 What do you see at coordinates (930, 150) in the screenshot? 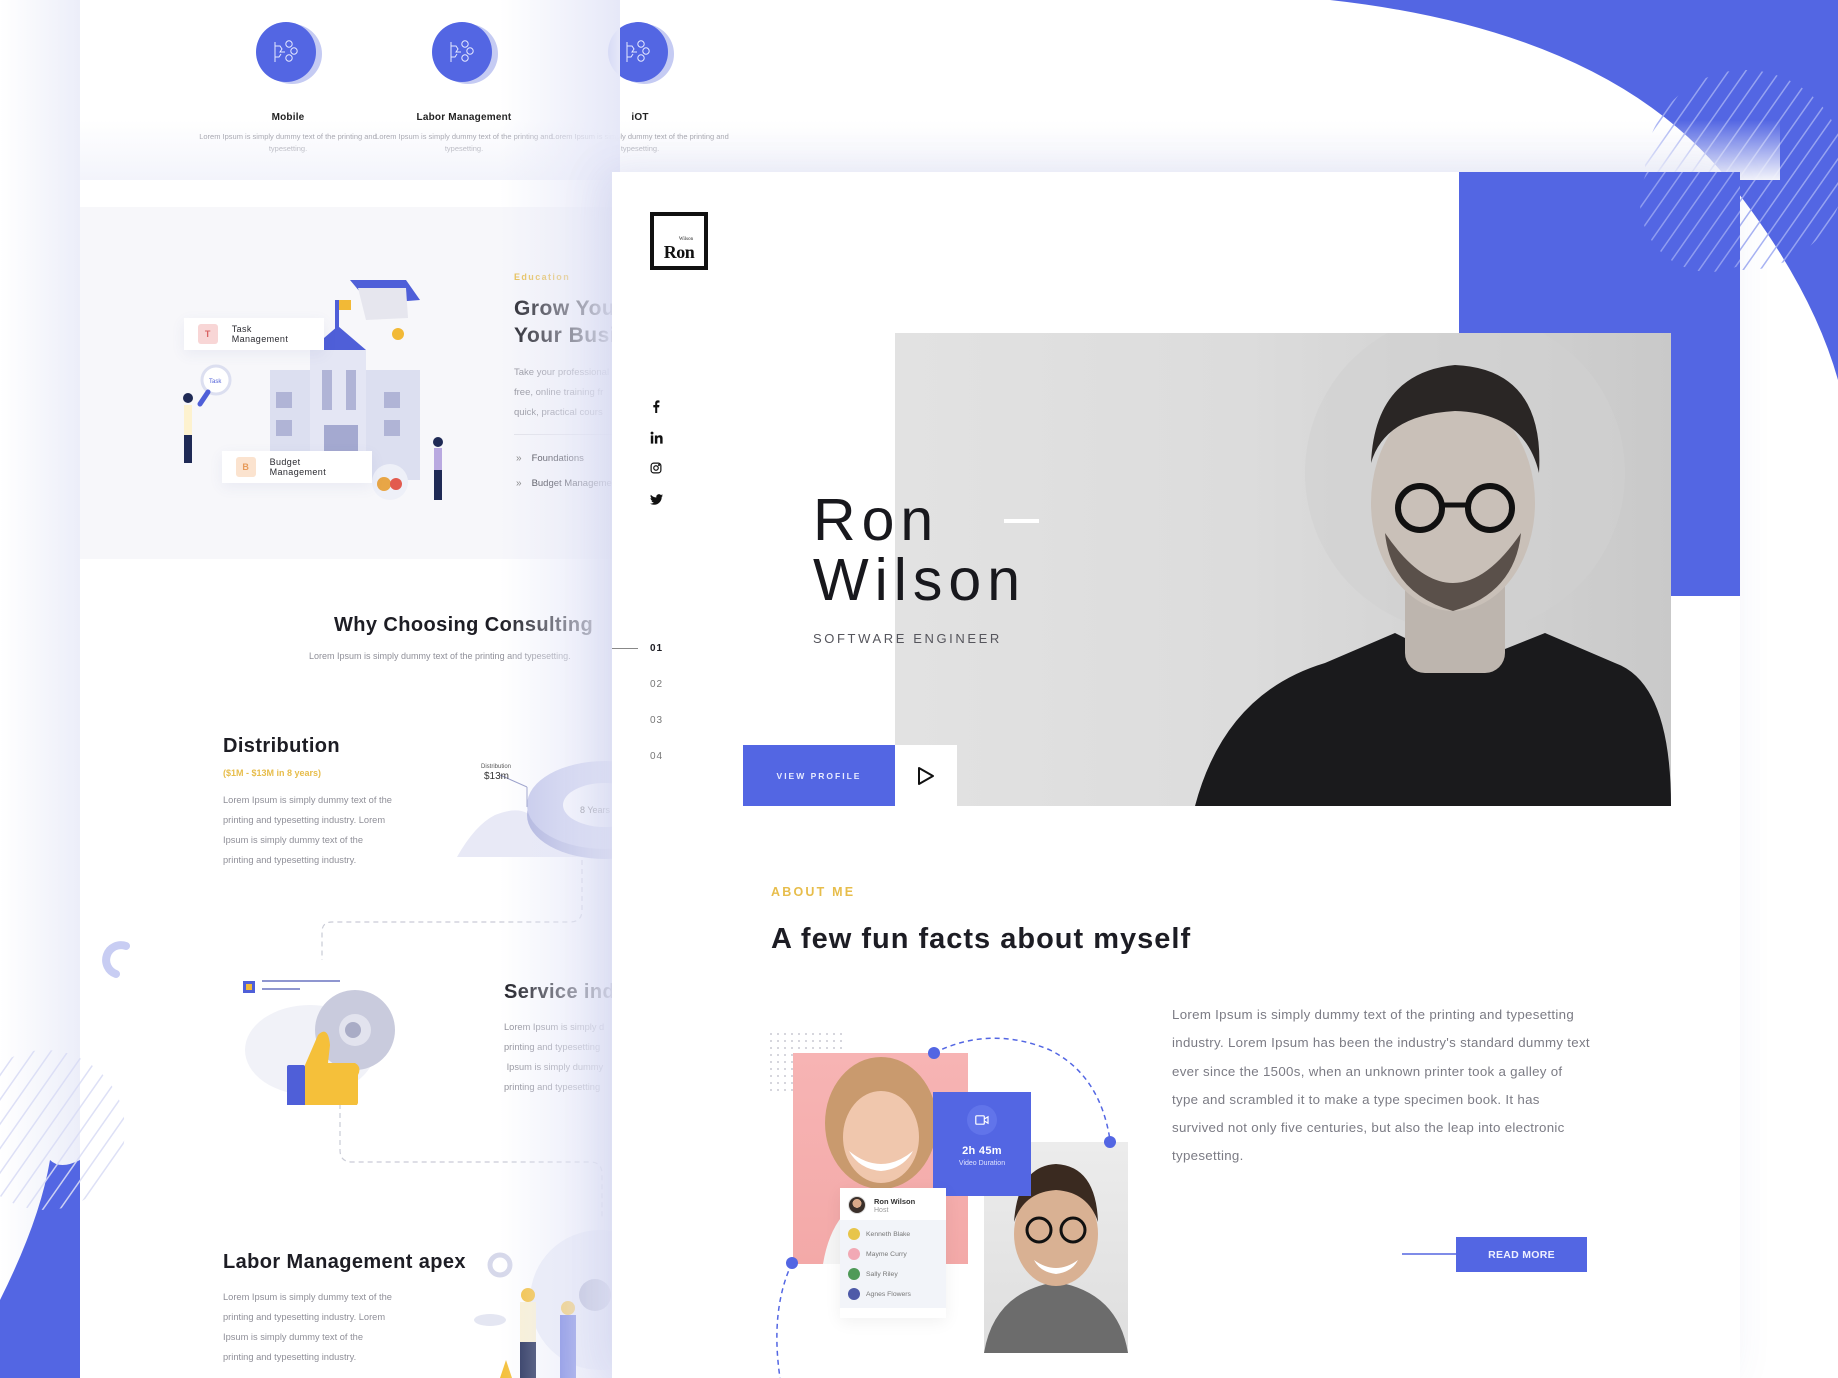
I see `top-fade` at bounding box center [930, 150].